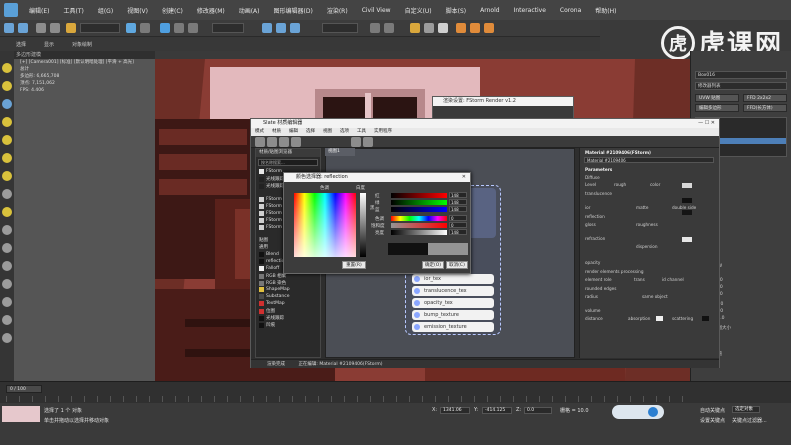  I want to click on saturation-value: 0, so click(458, 225).